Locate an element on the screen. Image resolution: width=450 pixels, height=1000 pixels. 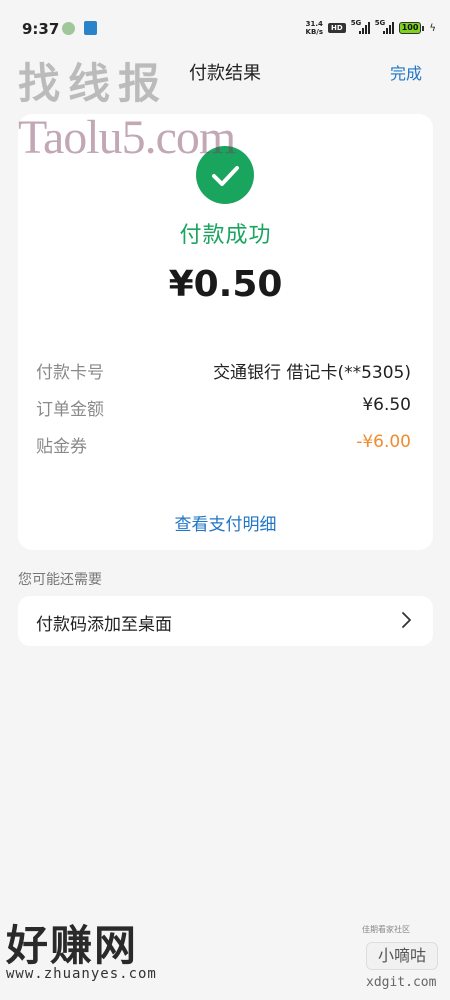
chevron-right-icon is located at coordinates (406, 620).